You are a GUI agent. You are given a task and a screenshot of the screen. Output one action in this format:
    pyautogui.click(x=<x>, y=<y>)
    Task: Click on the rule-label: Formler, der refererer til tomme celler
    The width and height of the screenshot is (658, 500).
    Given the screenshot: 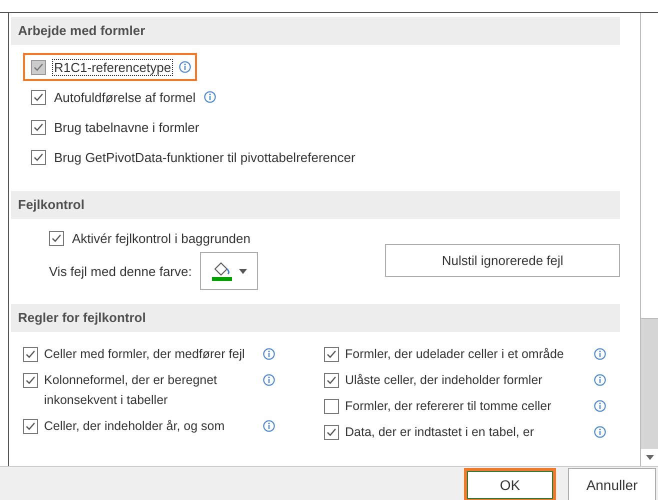 What is the action you would take?
    pyautogui.click(x=448, y=406)
    